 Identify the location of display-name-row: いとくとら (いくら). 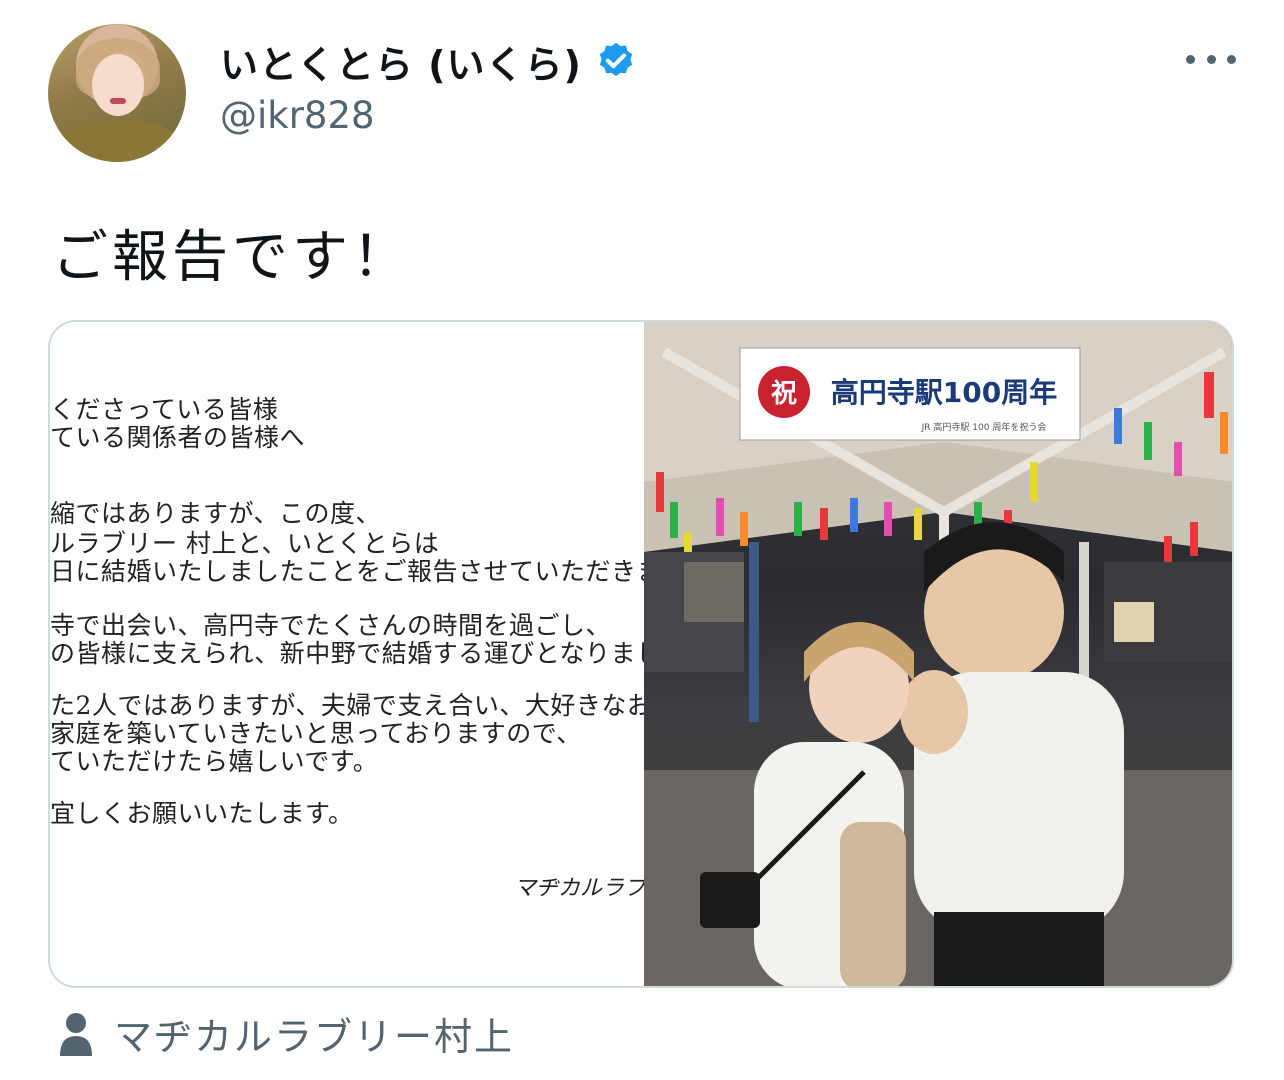
(429, 61).